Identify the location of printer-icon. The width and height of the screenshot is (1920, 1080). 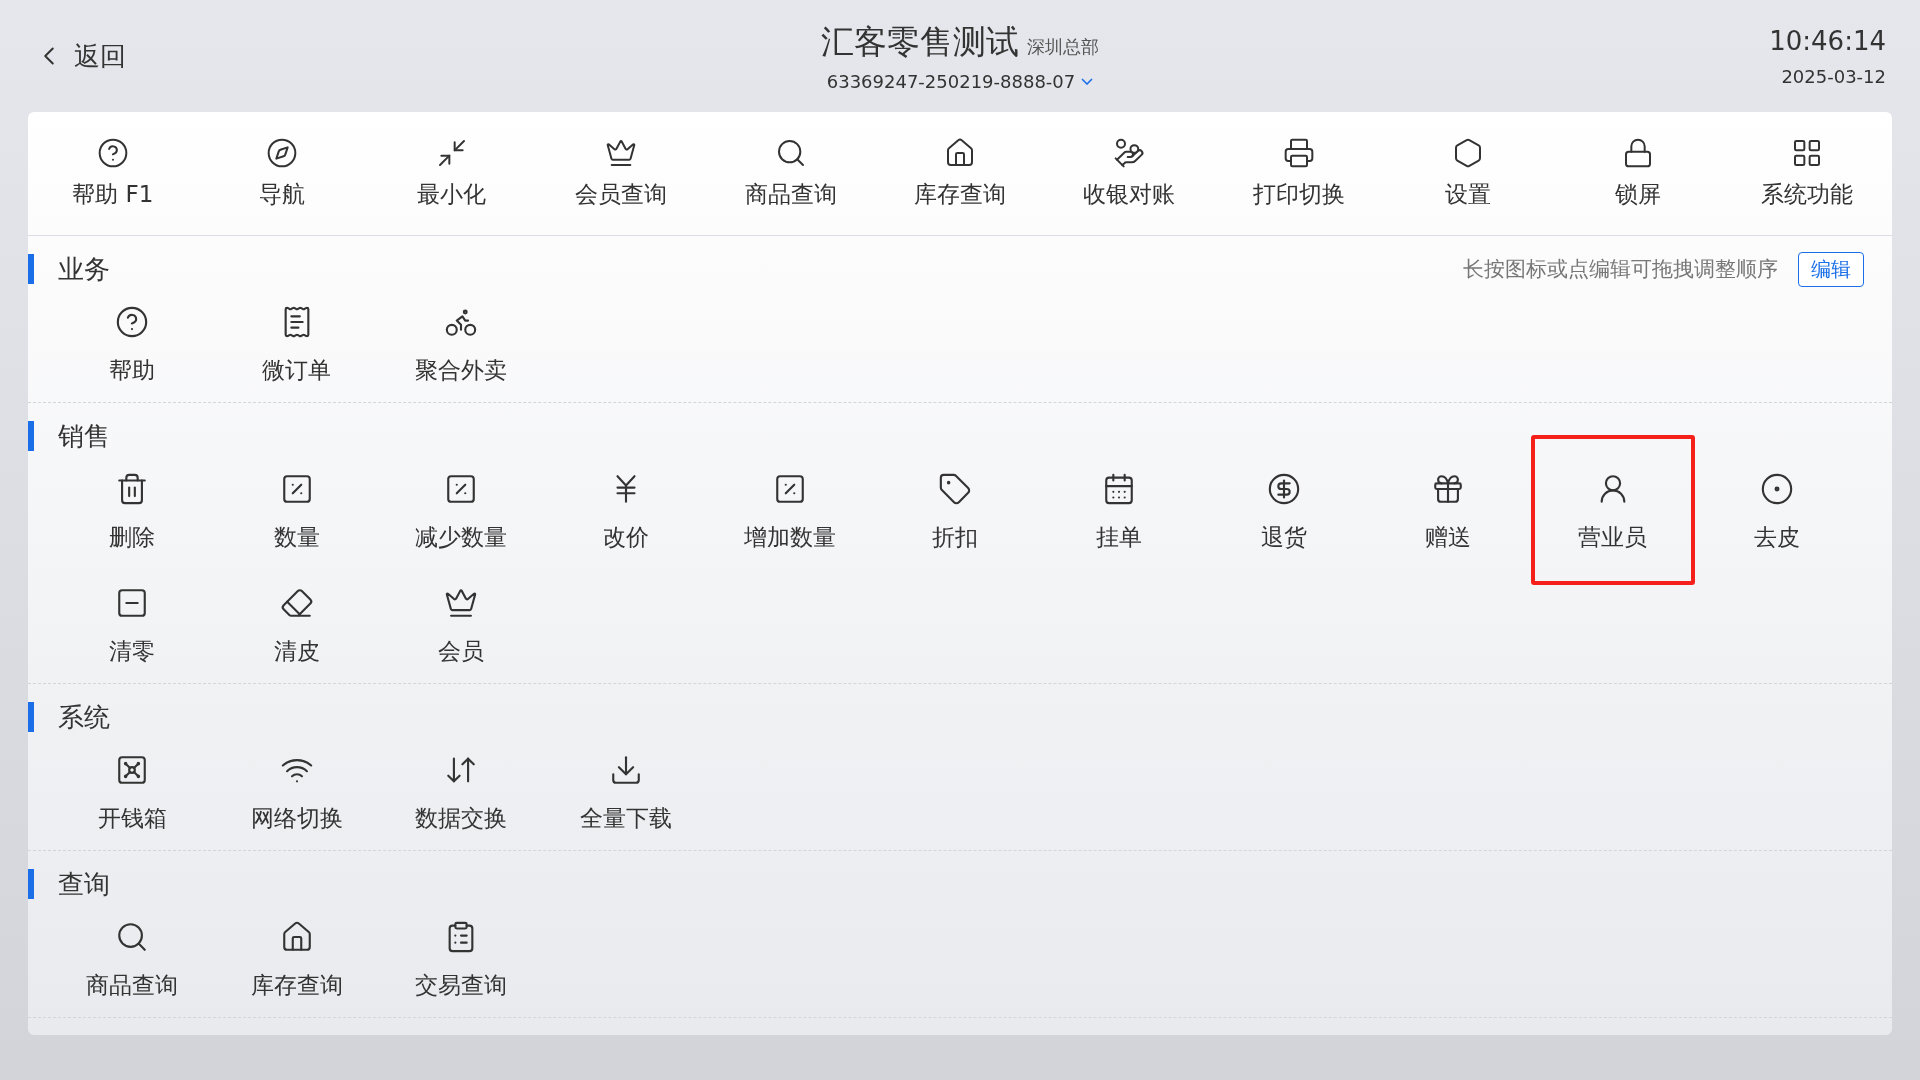
(1298, 153).